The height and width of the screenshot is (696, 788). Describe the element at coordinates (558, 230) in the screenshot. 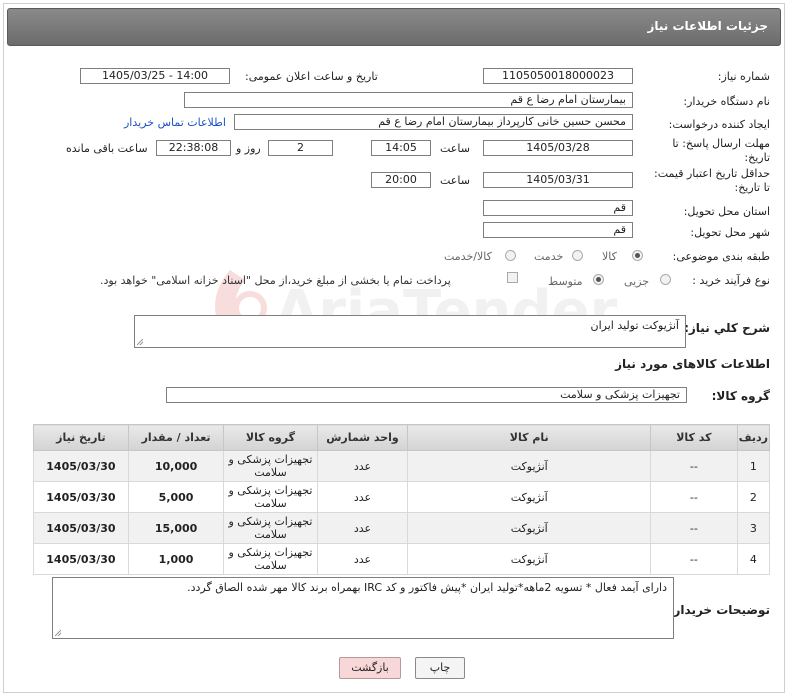

I see `city-field: قم` at that location.